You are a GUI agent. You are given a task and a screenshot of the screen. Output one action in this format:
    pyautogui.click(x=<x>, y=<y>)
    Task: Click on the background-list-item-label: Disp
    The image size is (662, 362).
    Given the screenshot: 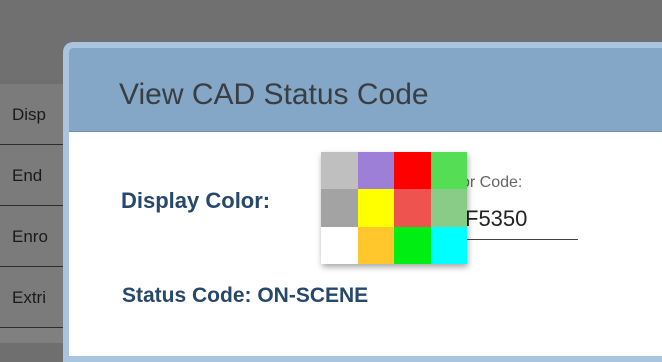 What is the action you would take?
    pyautogui.click(x=29, y=114)
    